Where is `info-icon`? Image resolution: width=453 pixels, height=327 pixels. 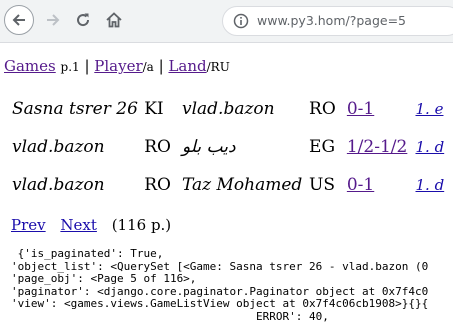 info-icon is located at coordinates (241, 21).